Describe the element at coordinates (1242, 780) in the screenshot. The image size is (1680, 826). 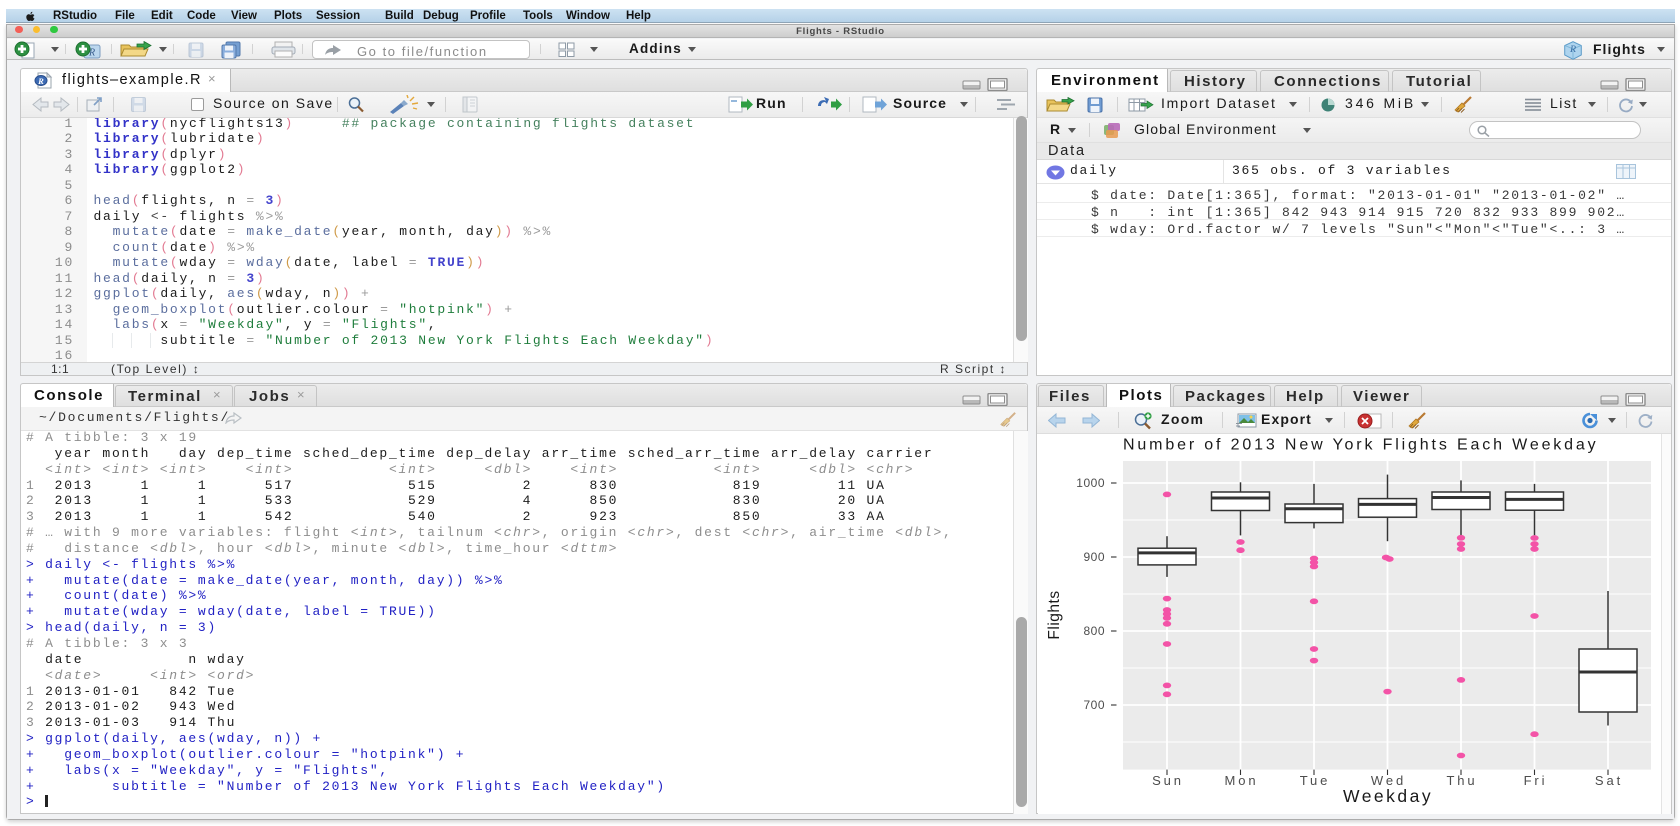
I see `svg-text: Mon` at that location.